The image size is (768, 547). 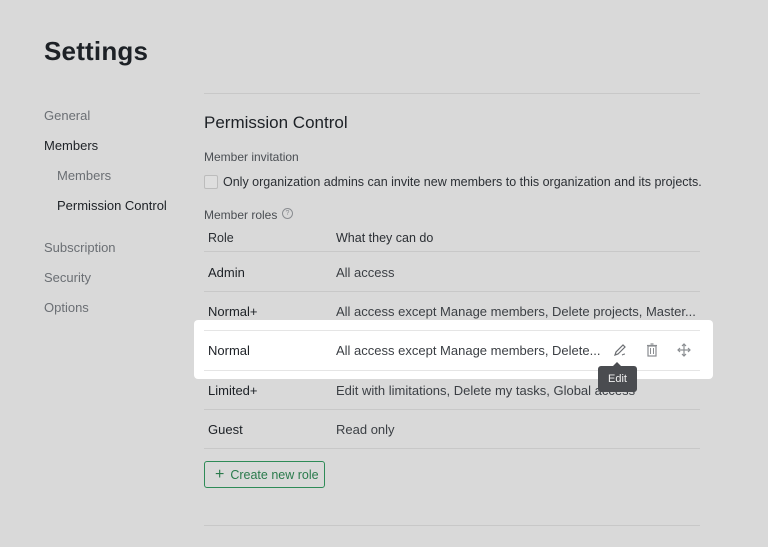 What do you see at coordinates (452, 429) in the screenshot?
I see `table-row: Guest Read only` at bounding box center [452, 429].